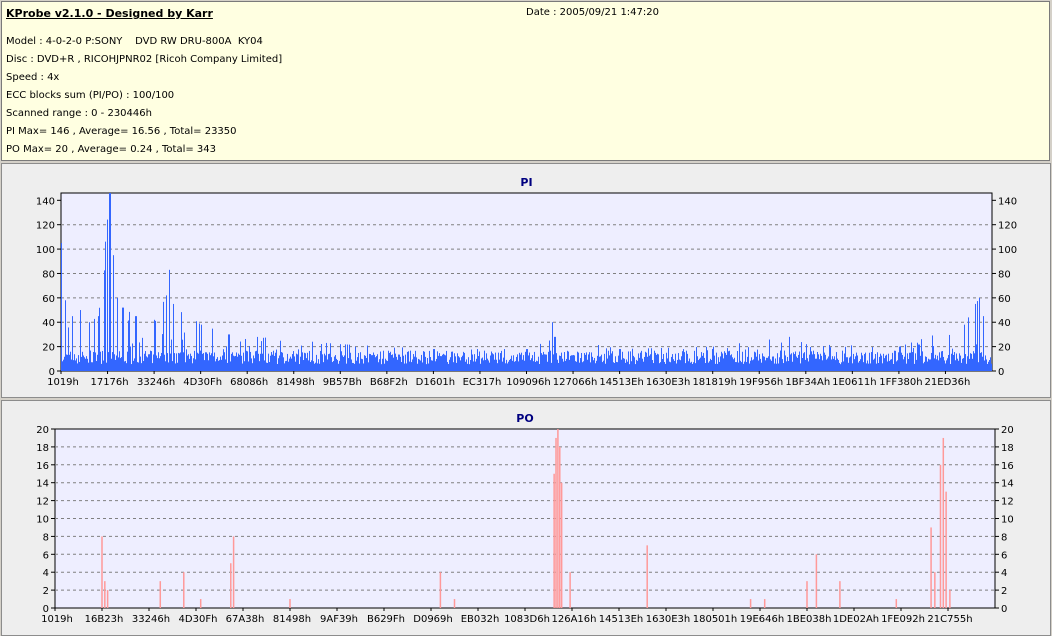 This screenshot has height=636, width=1052. I want to click on y-tick-label: 2, so click(46, 591).